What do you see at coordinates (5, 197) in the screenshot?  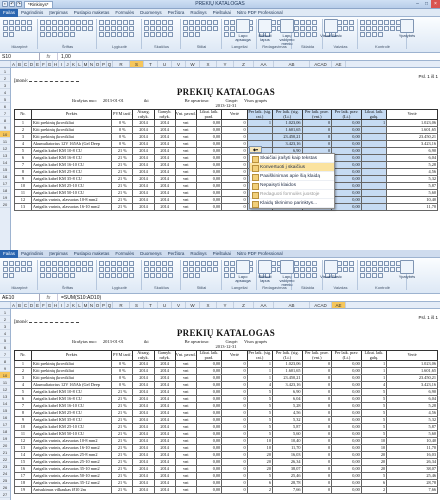 I see `row-header: 19` at bounding box center [5, 197].